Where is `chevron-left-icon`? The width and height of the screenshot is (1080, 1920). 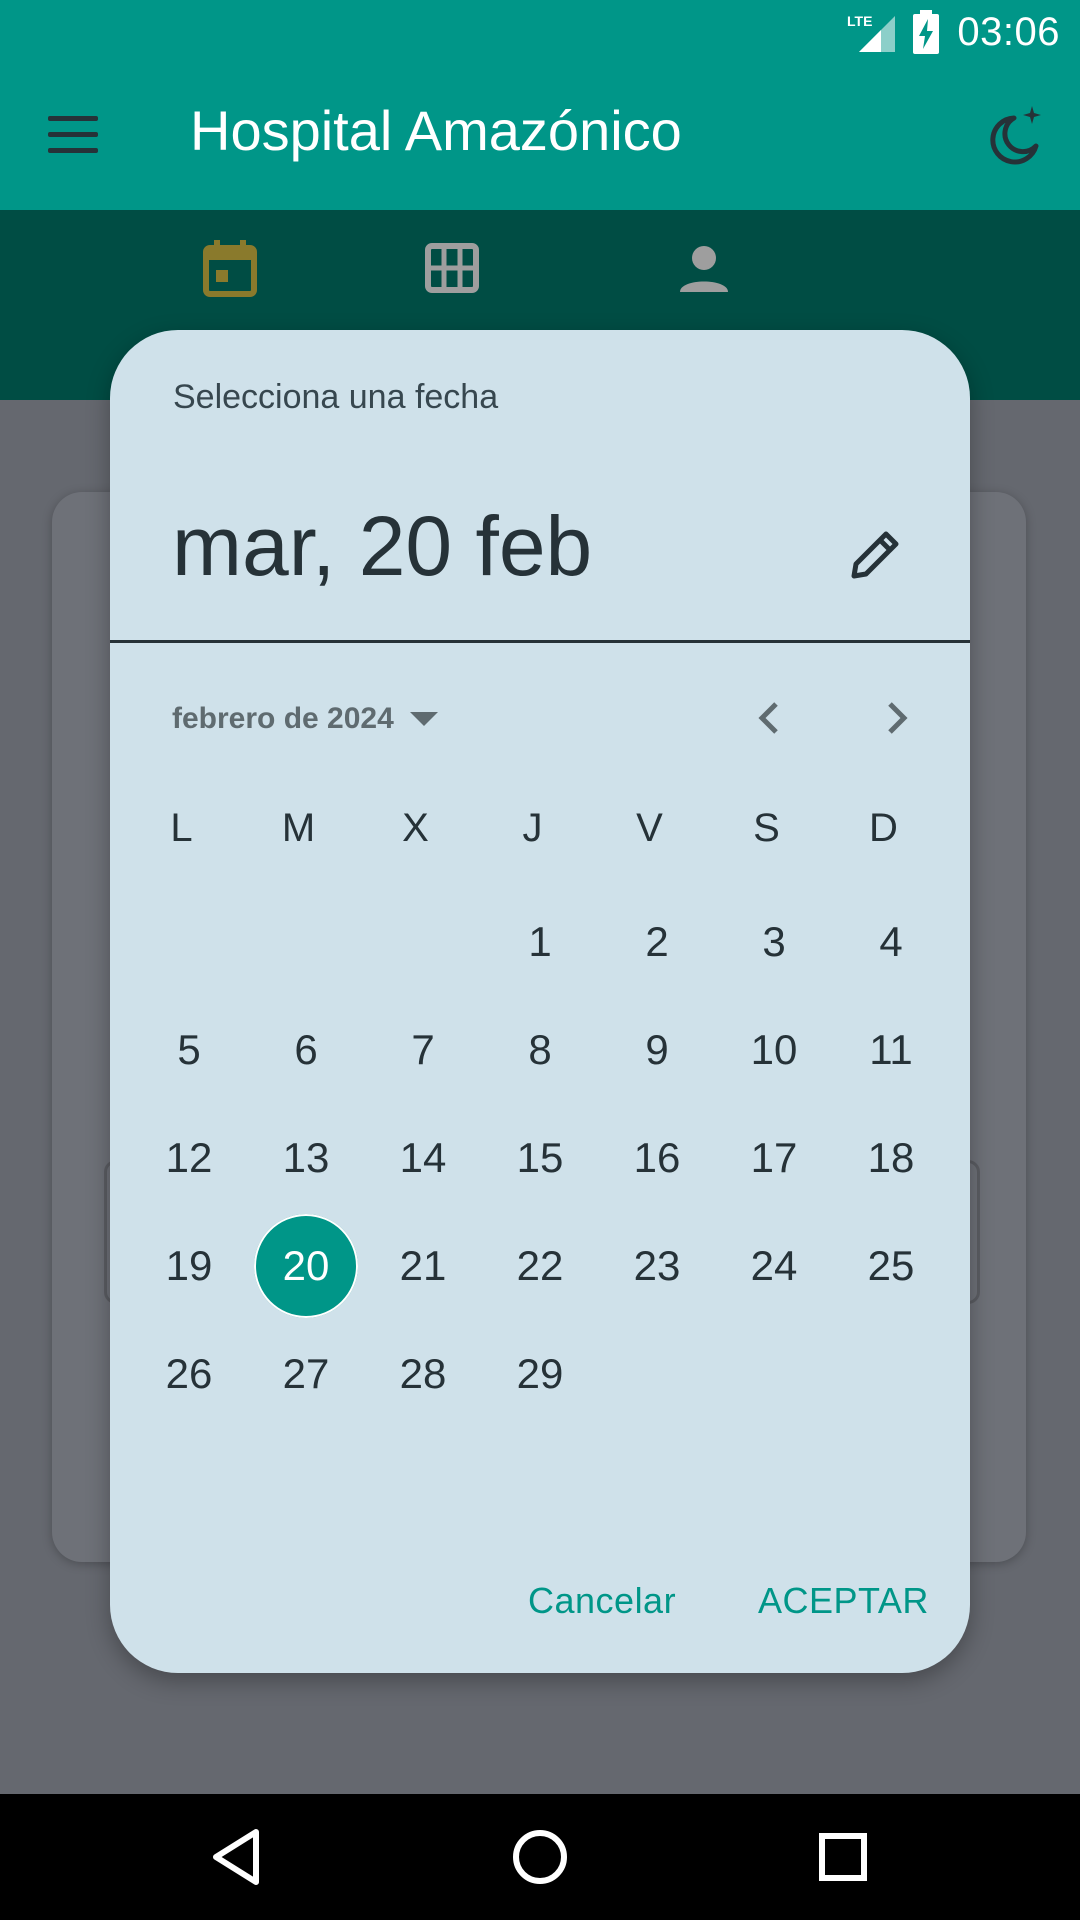 chevron-left-icon is located at coordinates (770, 718).